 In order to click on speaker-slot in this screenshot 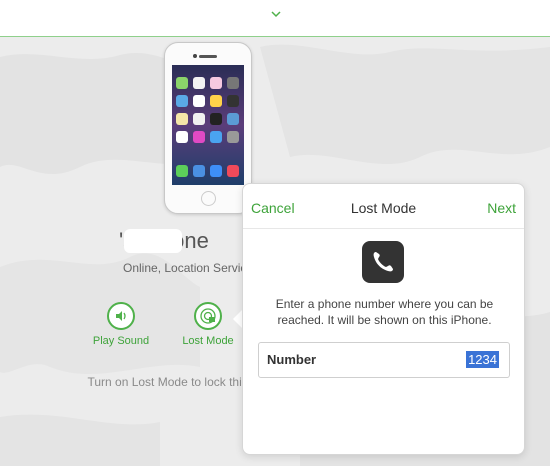, I will do `click(208, 56)`.